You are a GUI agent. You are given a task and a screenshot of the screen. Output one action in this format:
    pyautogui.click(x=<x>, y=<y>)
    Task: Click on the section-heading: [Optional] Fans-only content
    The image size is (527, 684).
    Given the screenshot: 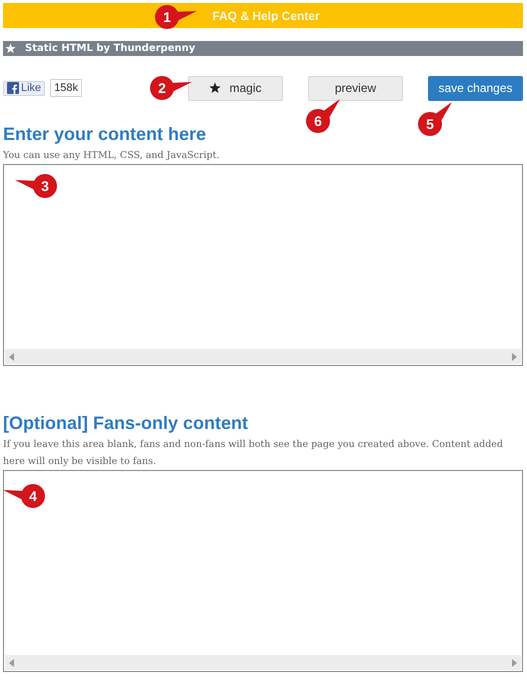 What is the action you would take?
    pyautogui.click(x=125, y=423)
    